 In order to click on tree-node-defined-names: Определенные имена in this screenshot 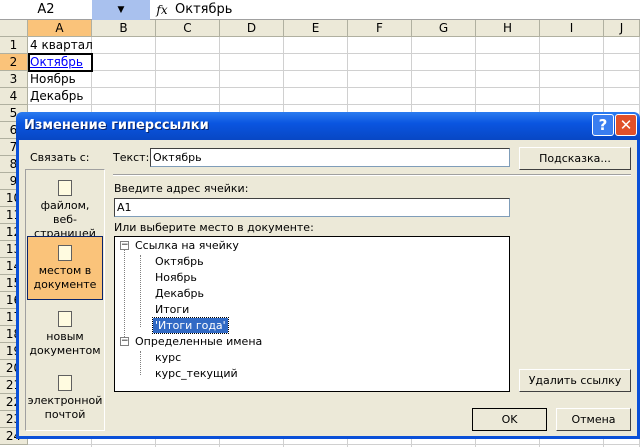, I will do `click(198, 341)`.